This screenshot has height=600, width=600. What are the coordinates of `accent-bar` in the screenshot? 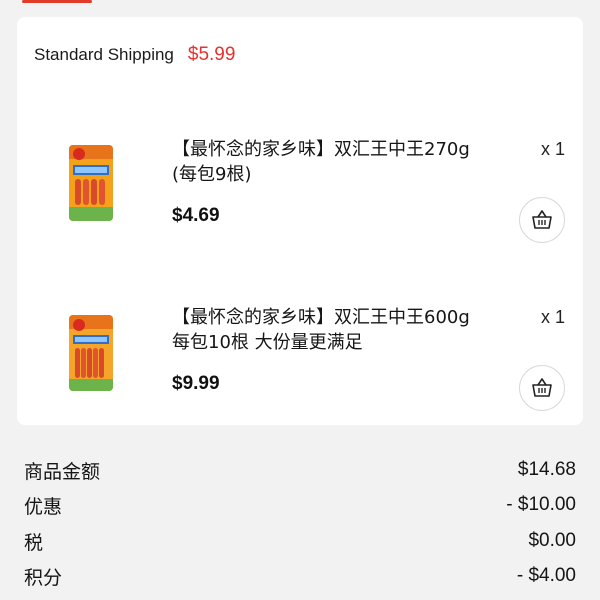 It's located at (57, 1).